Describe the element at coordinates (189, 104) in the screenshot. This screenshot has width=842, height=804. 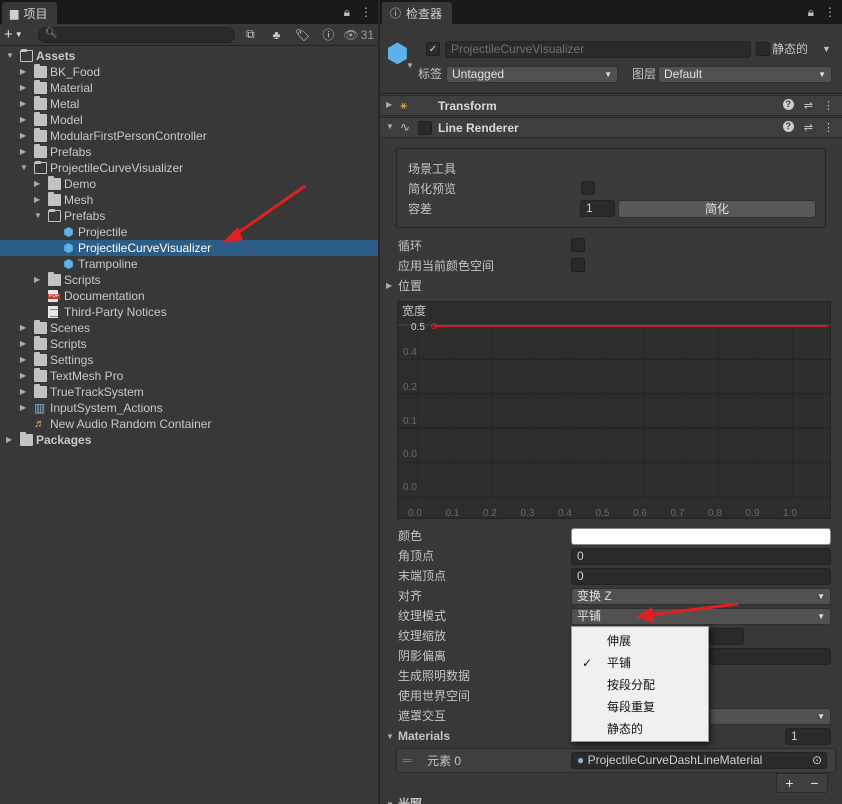
I see `tree-row: ▶ Metal` at that location.